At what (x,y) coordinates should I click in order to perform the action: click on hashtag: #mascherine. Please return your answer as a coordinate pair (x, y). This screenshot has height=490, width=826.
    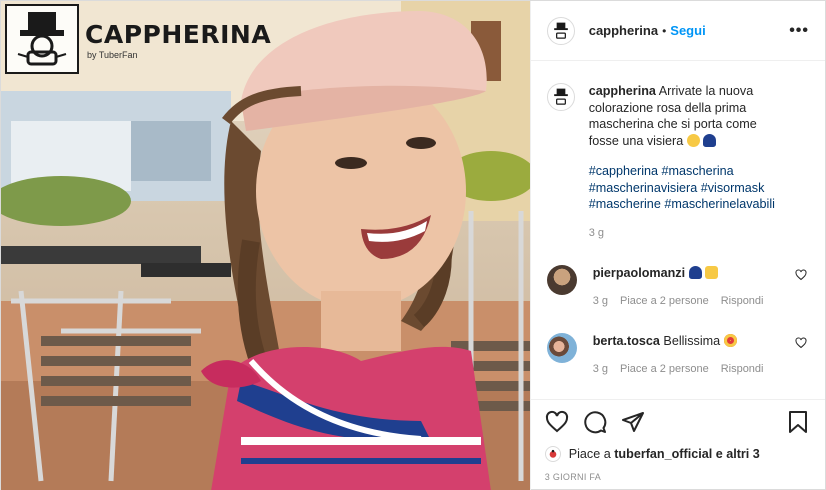
    Looking at the image, I should click on (625, 204).